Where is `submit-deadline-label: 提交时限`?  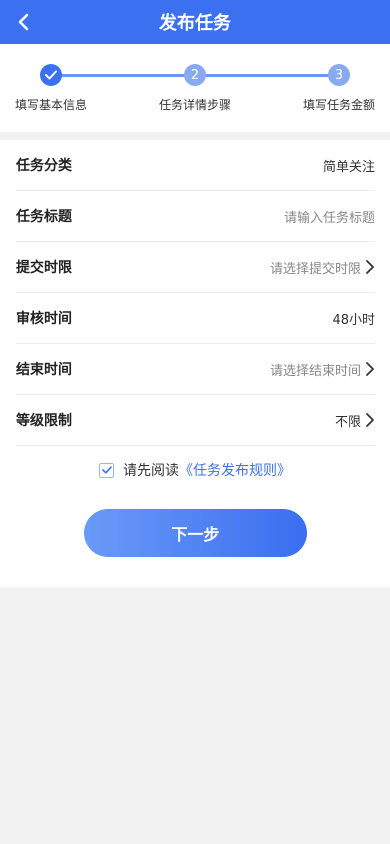
submit-deadline-label: 提交时限 is located at coordinates (44, 268).